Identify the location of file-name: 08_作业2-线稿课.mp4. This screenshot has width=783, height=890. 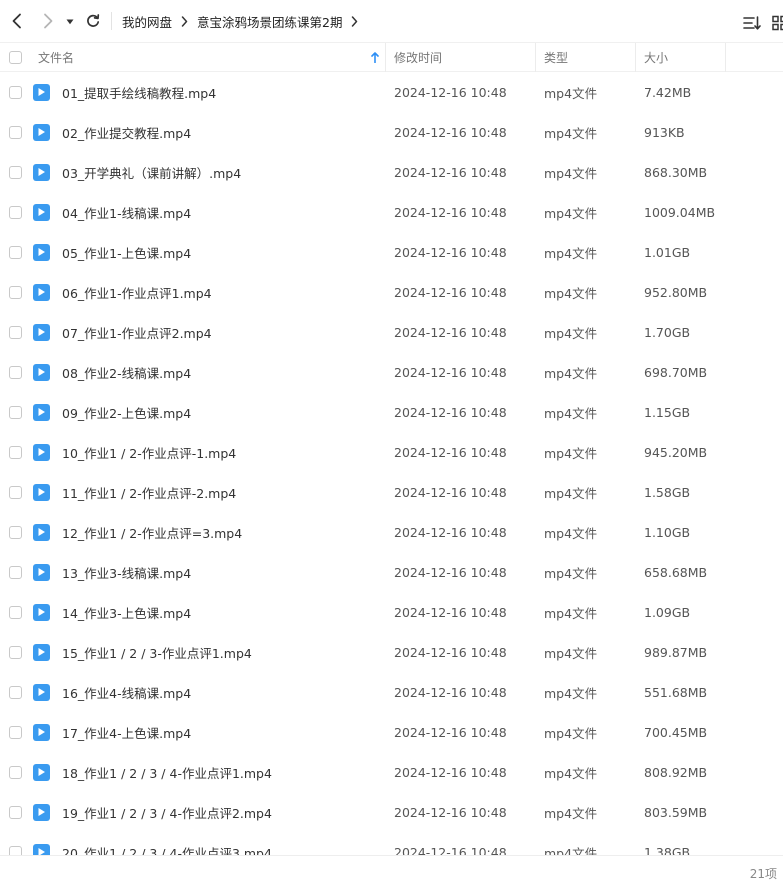
(126, 372).